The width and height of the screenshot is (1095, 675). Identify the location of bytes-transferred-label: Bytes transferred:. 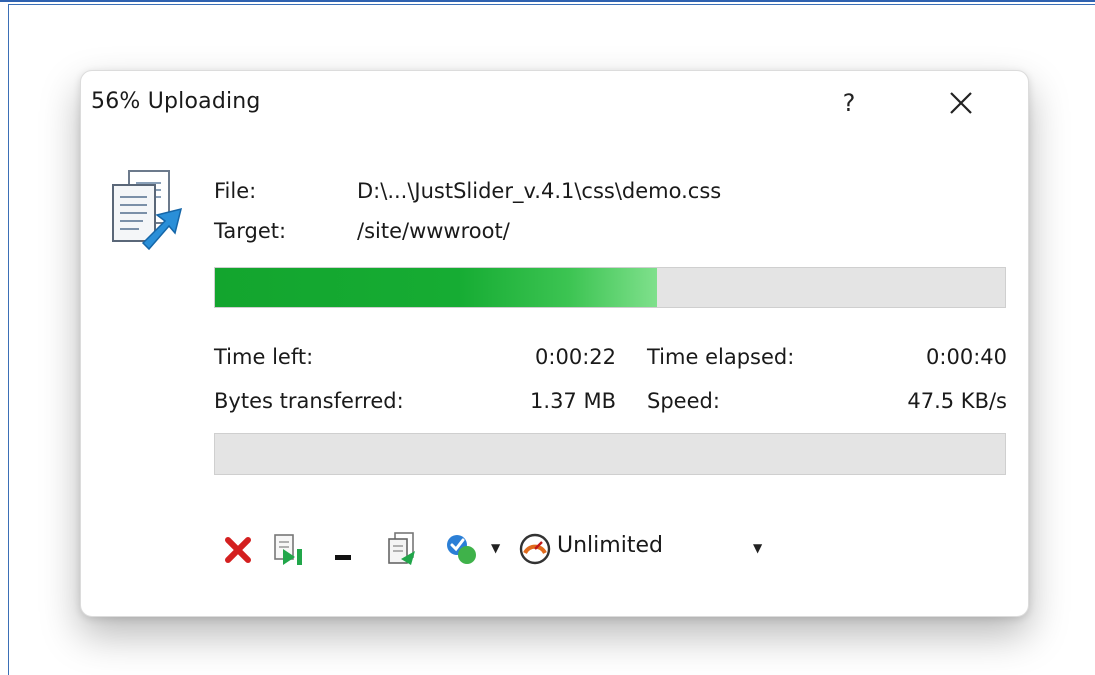
(309, 401).